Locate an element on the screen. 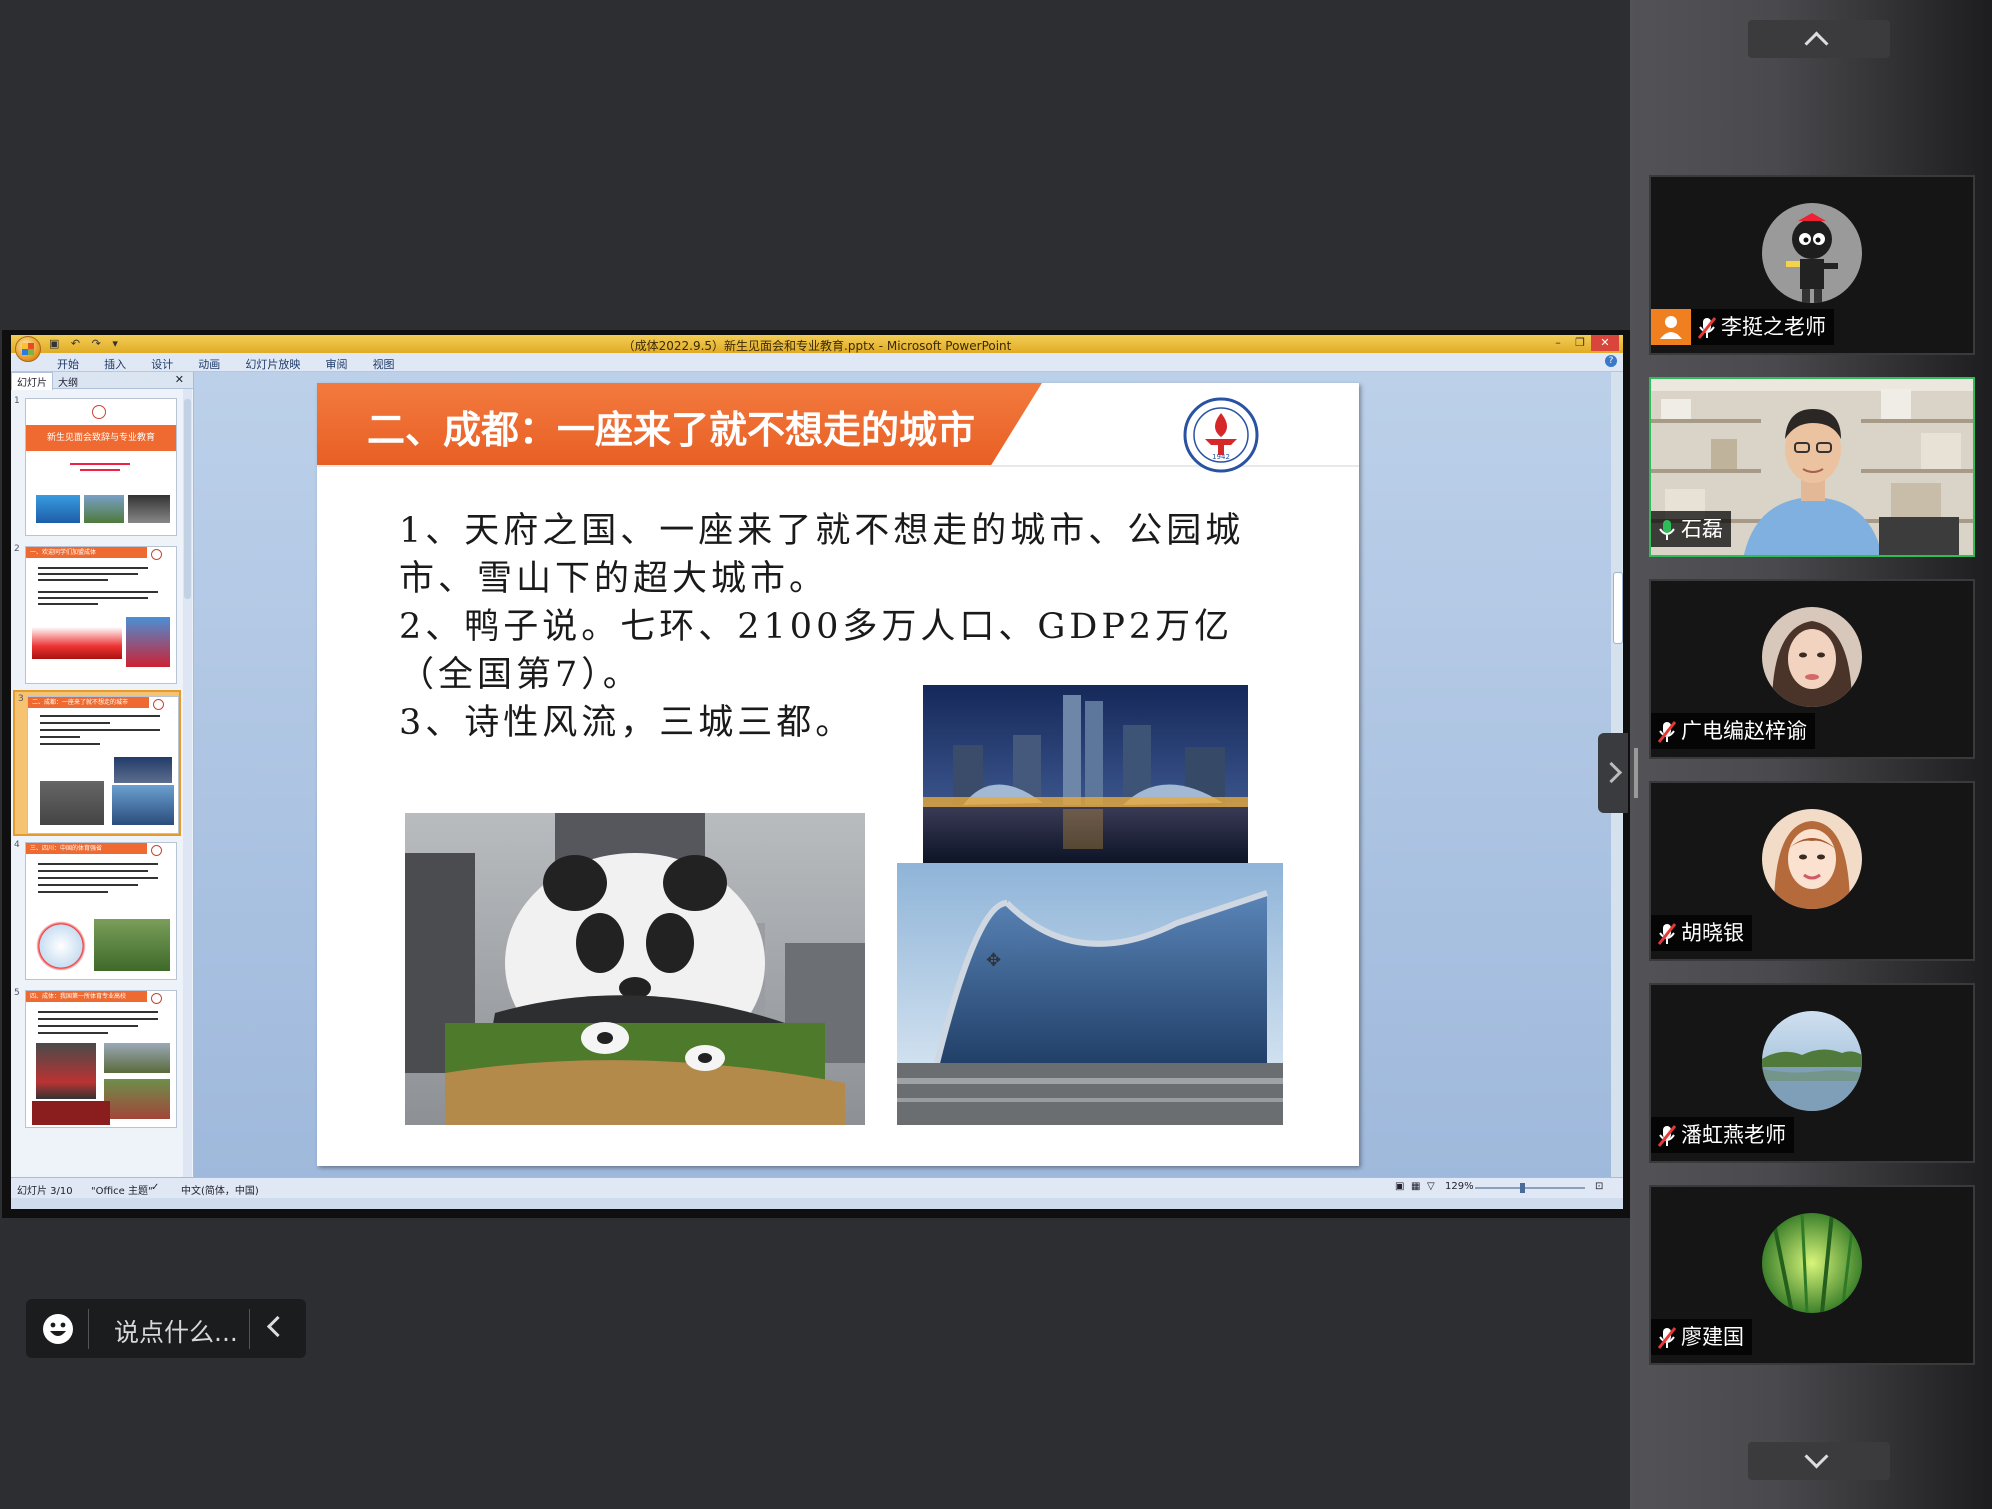 This screenshot has height=1509, width=1992. scroll-up-button is located at coordinates (1819, 39).